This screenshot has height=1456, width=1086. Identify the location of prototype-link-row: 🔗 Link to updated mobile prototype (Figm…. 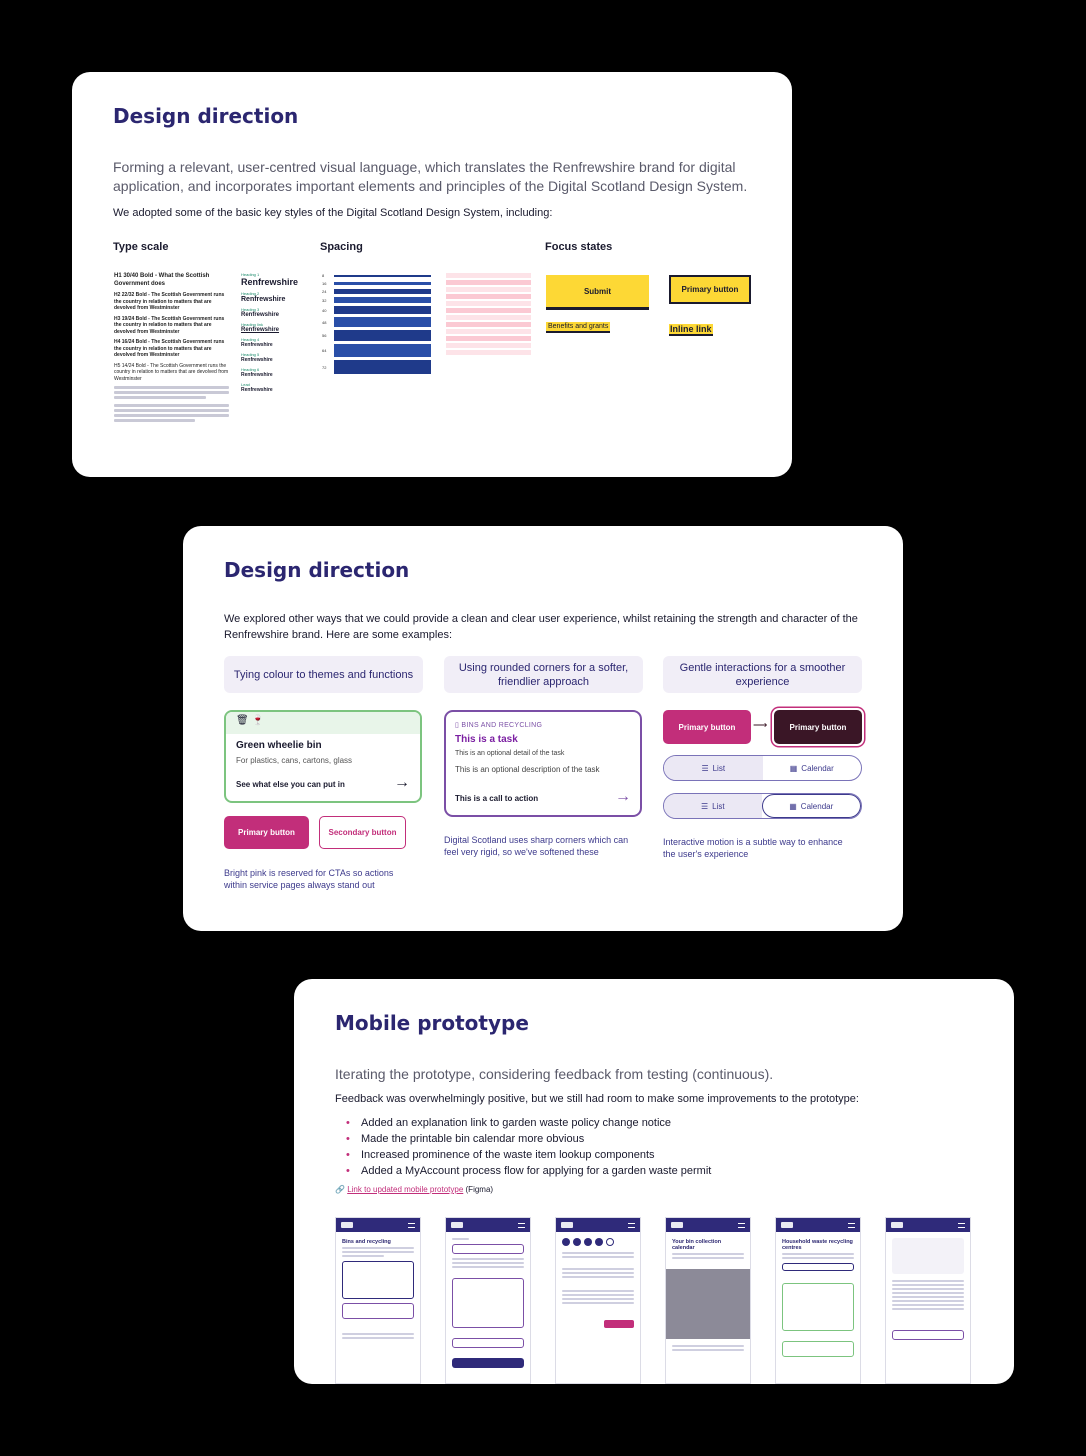
(414, 1189).